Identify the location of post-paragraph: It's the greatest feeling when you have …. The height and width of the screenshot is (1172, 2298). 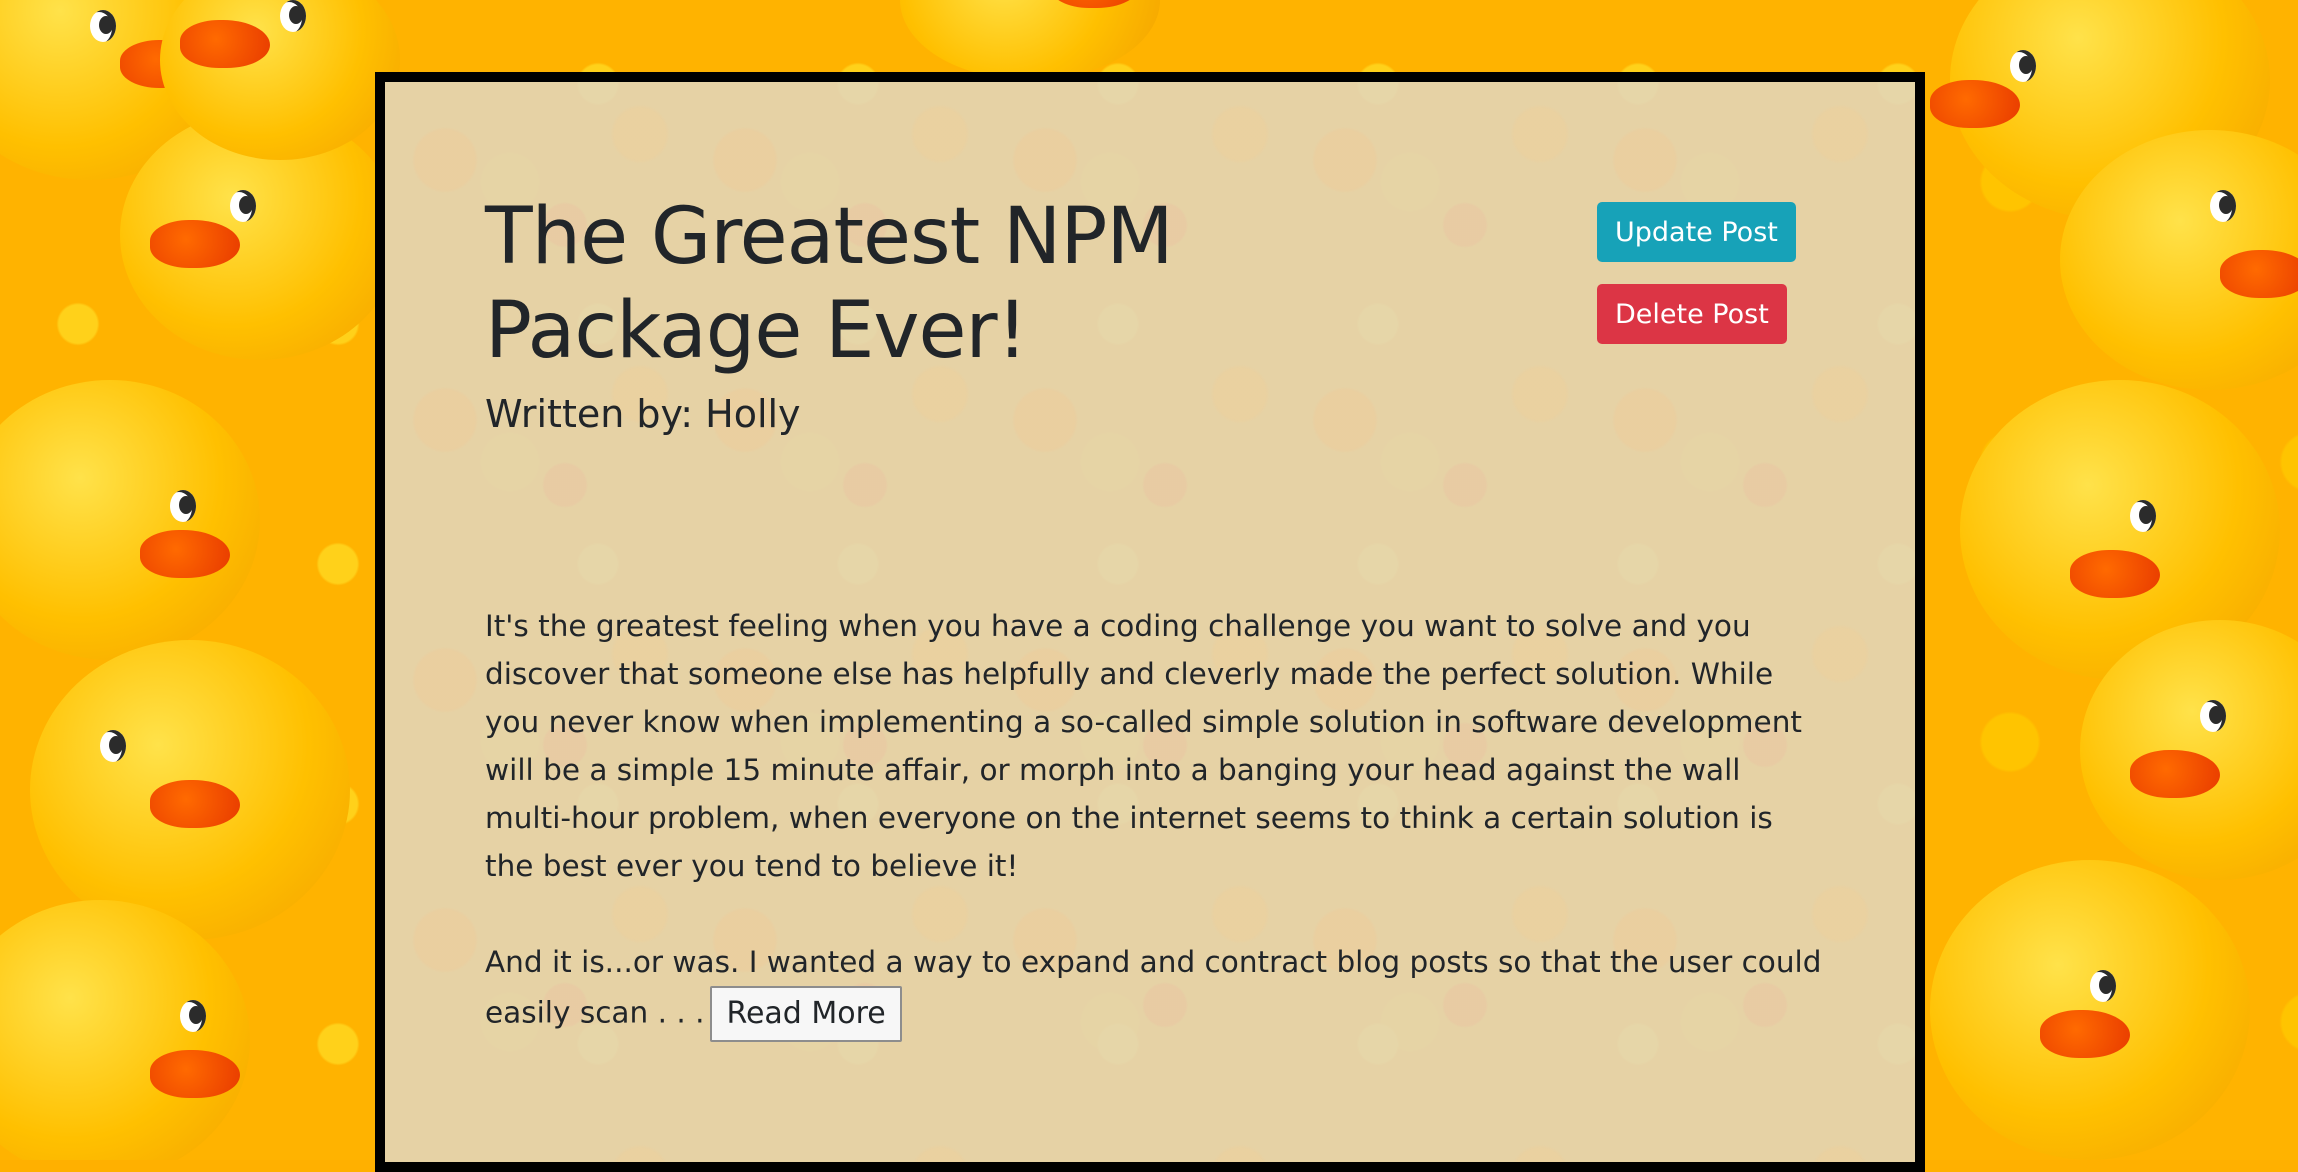
(1143, 746).